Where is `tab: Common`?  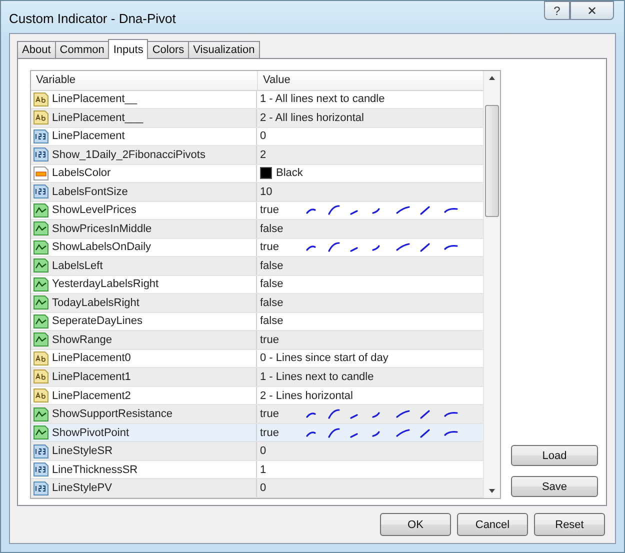 tab: Common is located at coordinates (82, 49).